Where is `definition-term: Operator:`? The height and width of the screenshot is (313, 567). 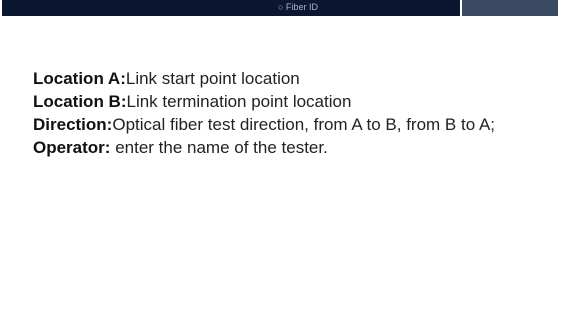
definition-term: Operator: is located at coordinates (72, 147).